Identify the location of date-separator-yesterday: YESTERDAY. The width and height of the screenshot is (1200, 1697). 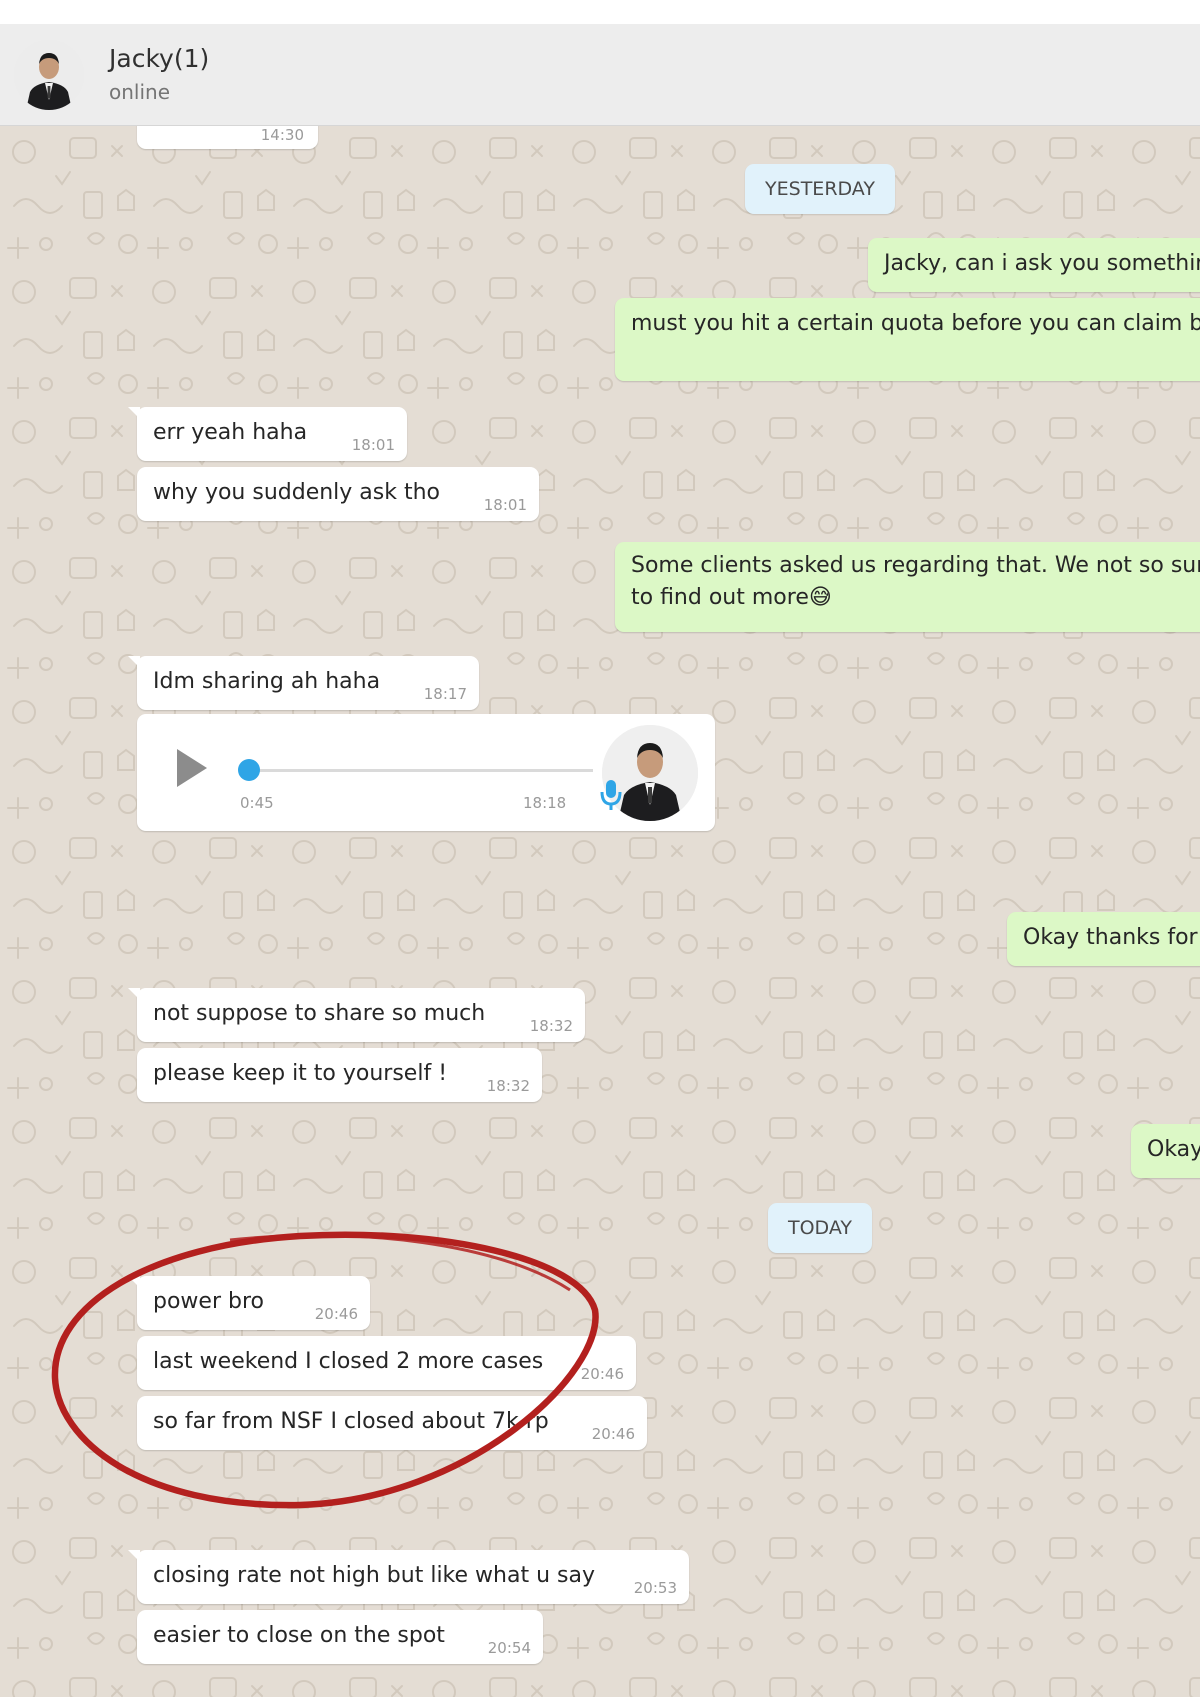
(820, 189).